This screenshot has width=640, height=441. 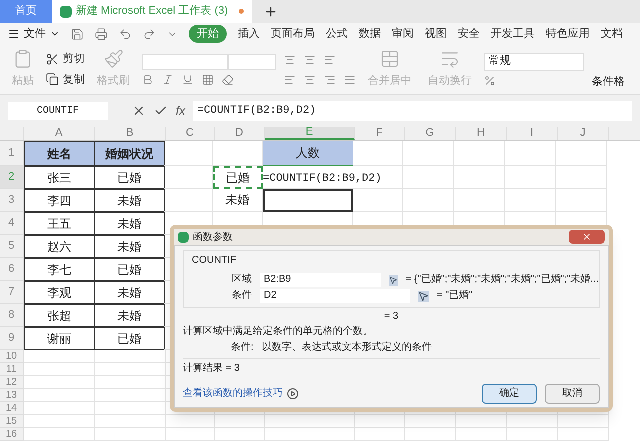 I want to click on copy-button: 复制, so click(x=65, y=80).